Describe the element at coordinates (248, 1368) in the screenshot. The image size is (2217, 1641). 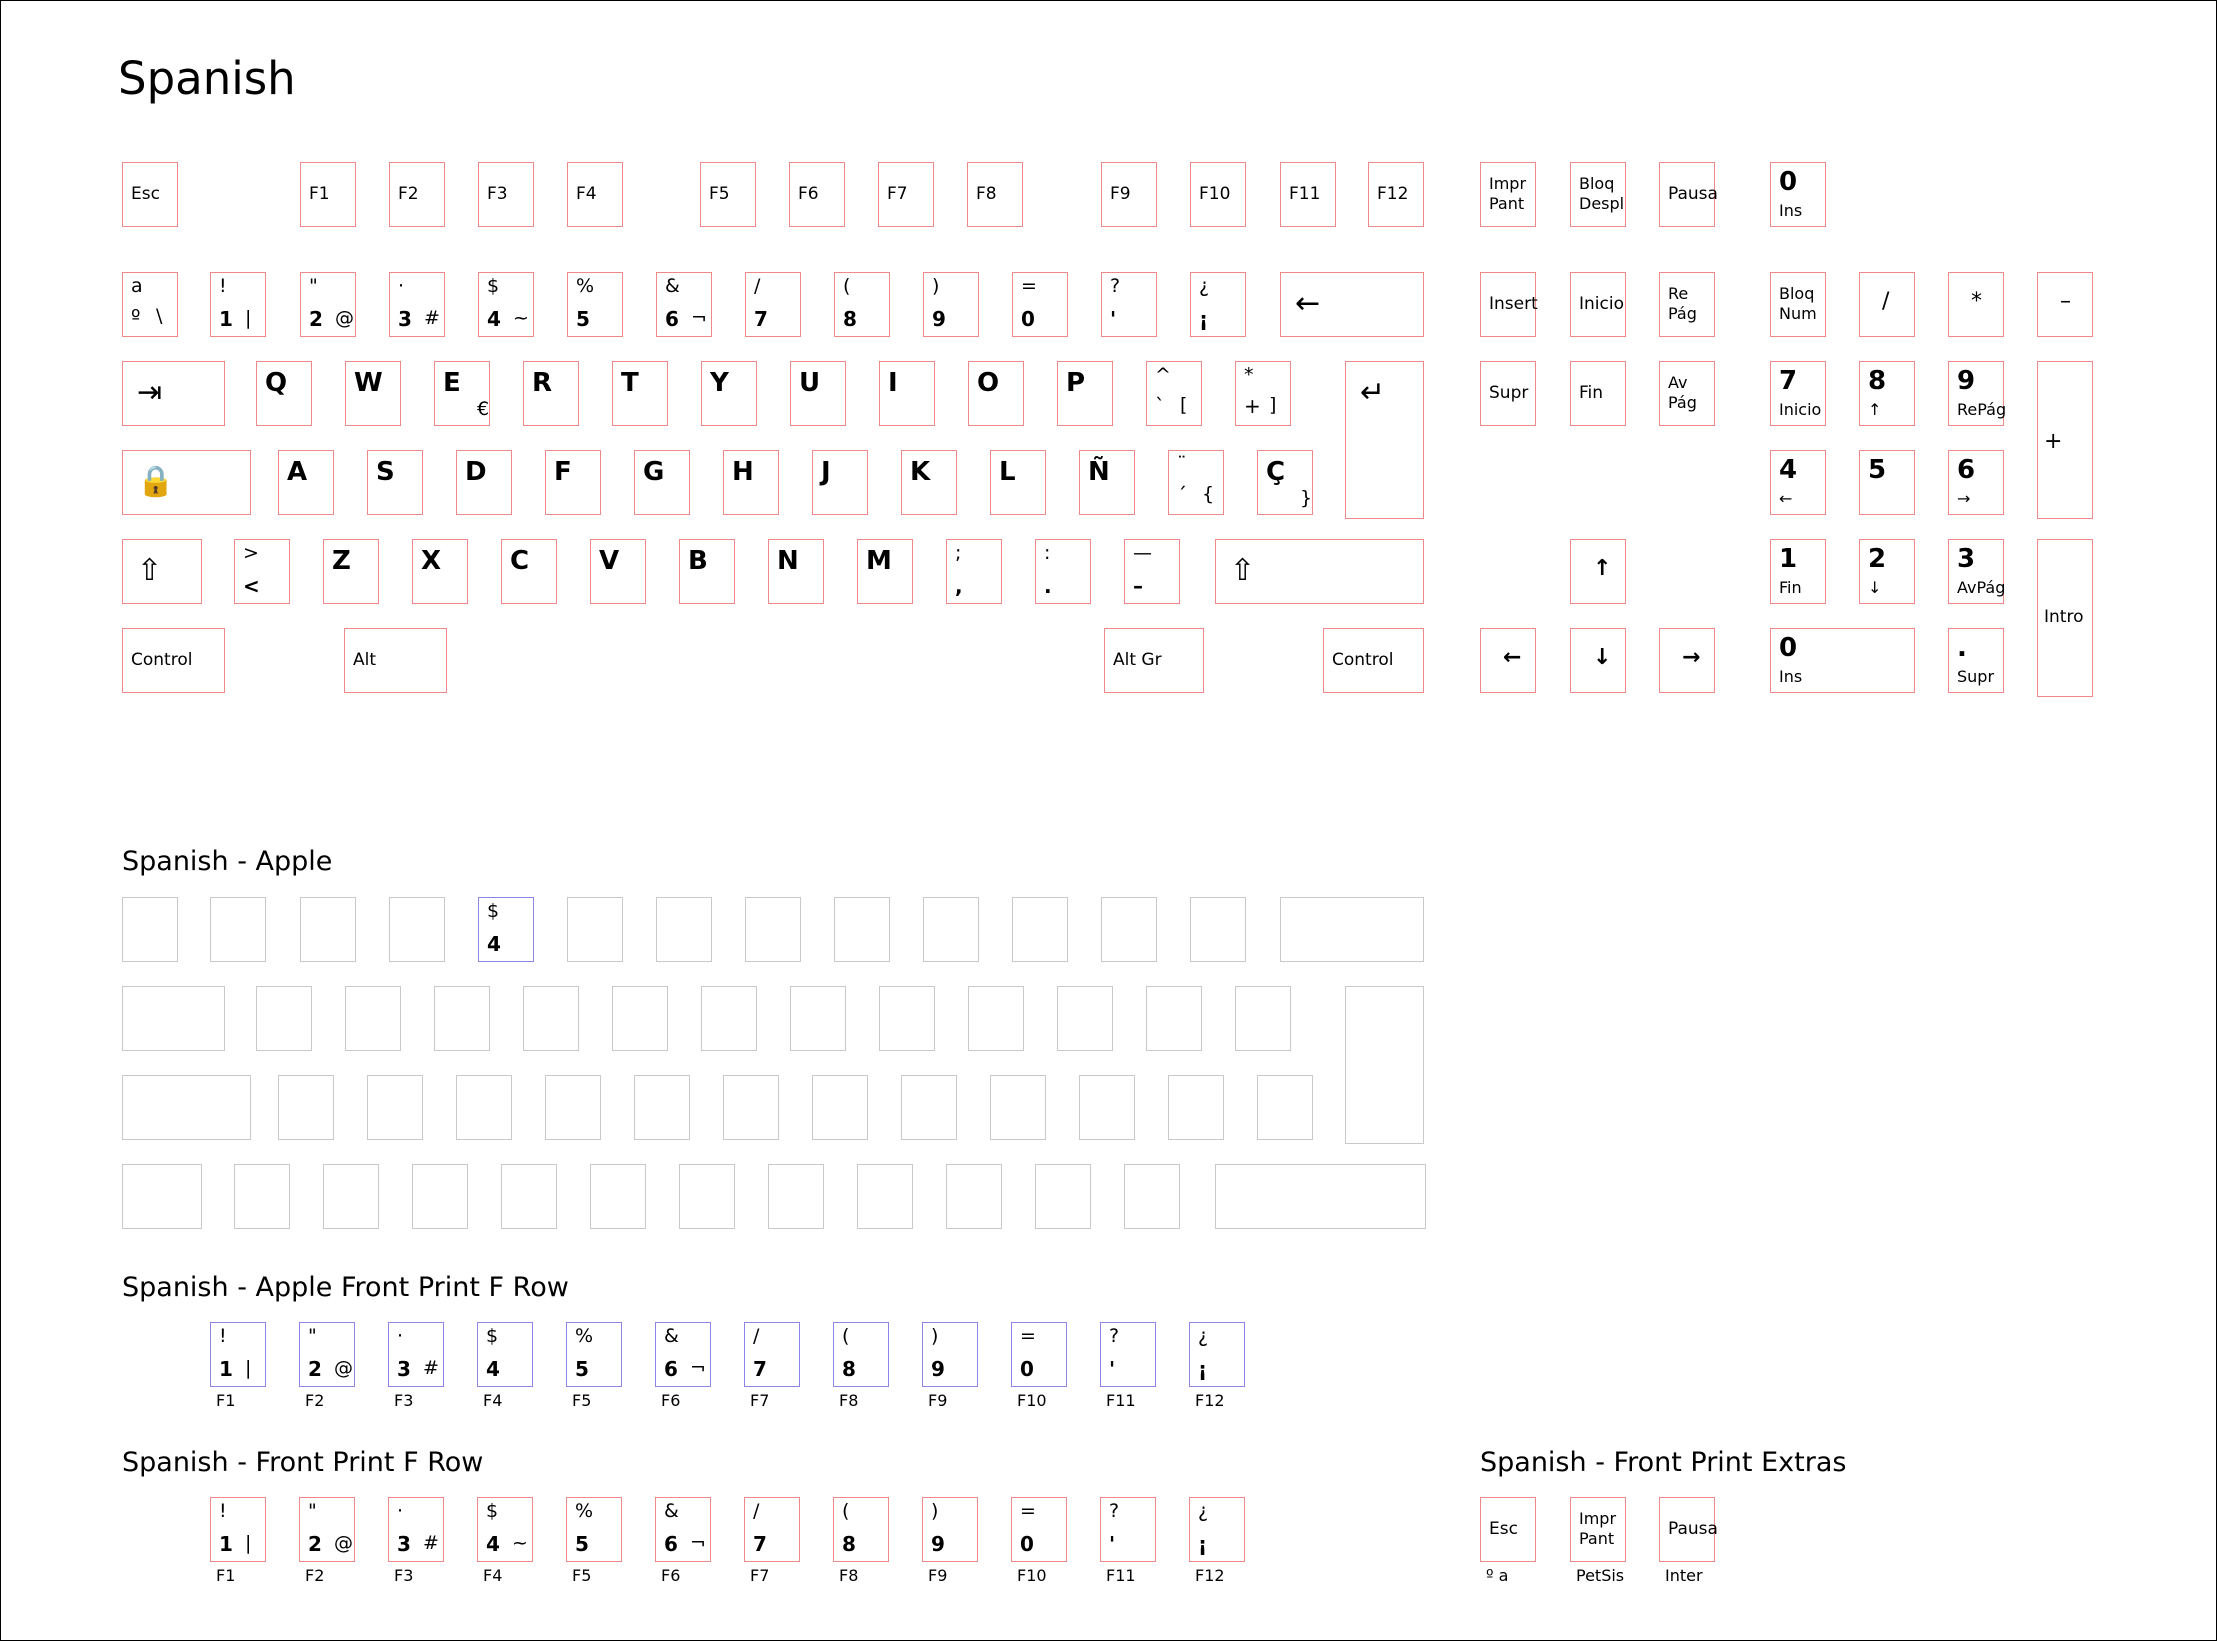
I see `key-legend: |` at that location.